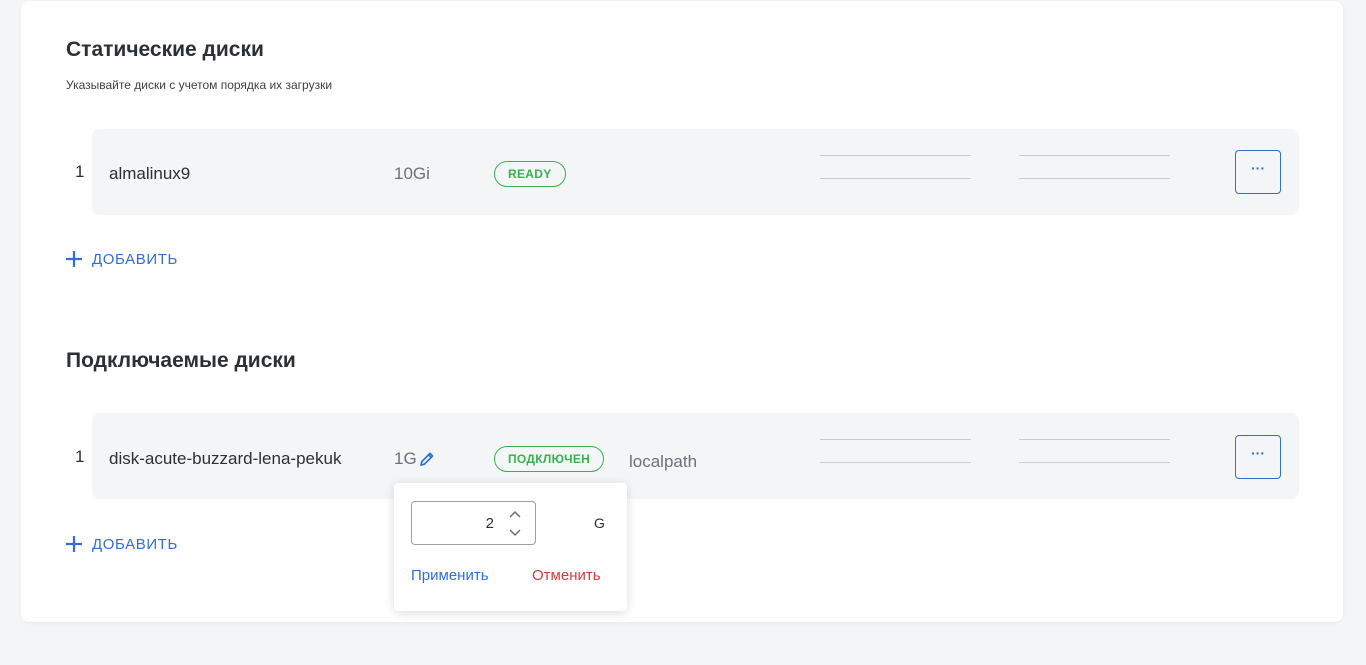 The width and height of the screenshot is (1366, 665). I want to click on static-disk-more-button: ···, so click(1258, 172).